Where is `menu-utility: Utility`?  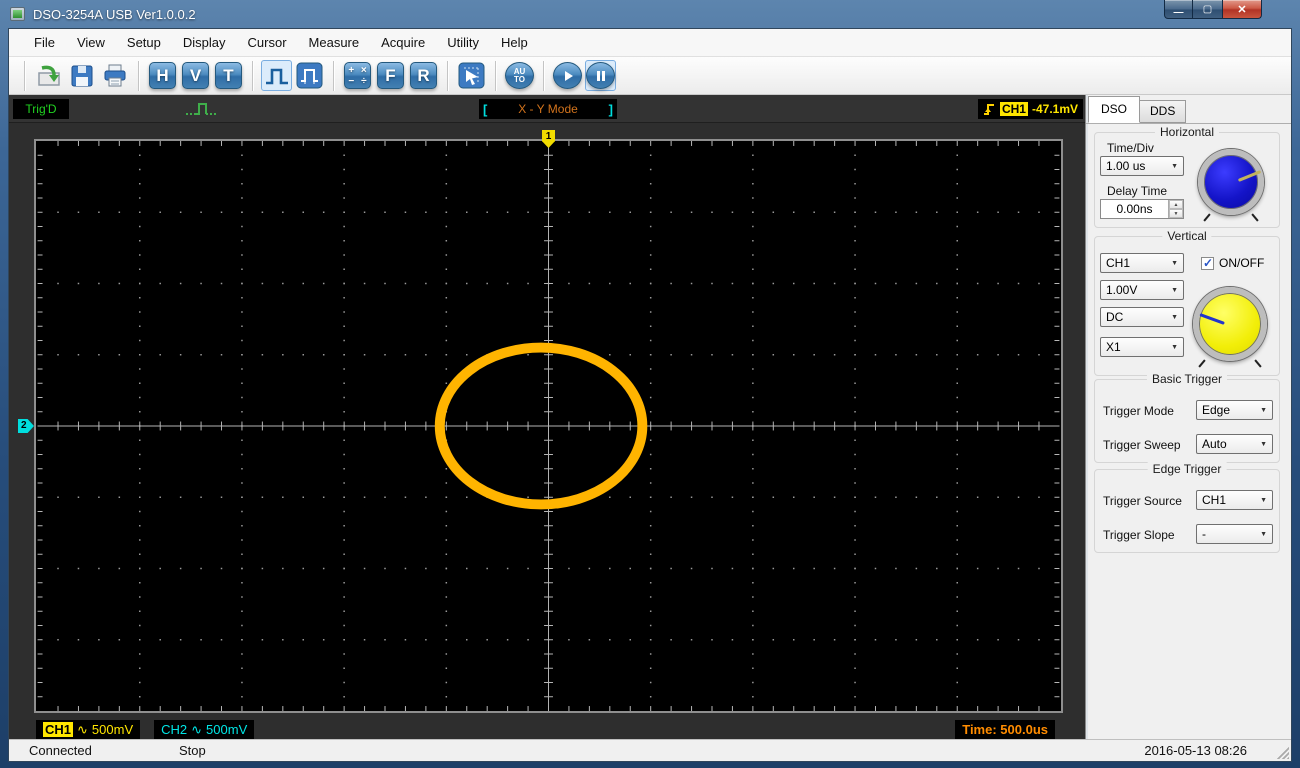
menu-utility: Utility is located at coordinates (463, 42).